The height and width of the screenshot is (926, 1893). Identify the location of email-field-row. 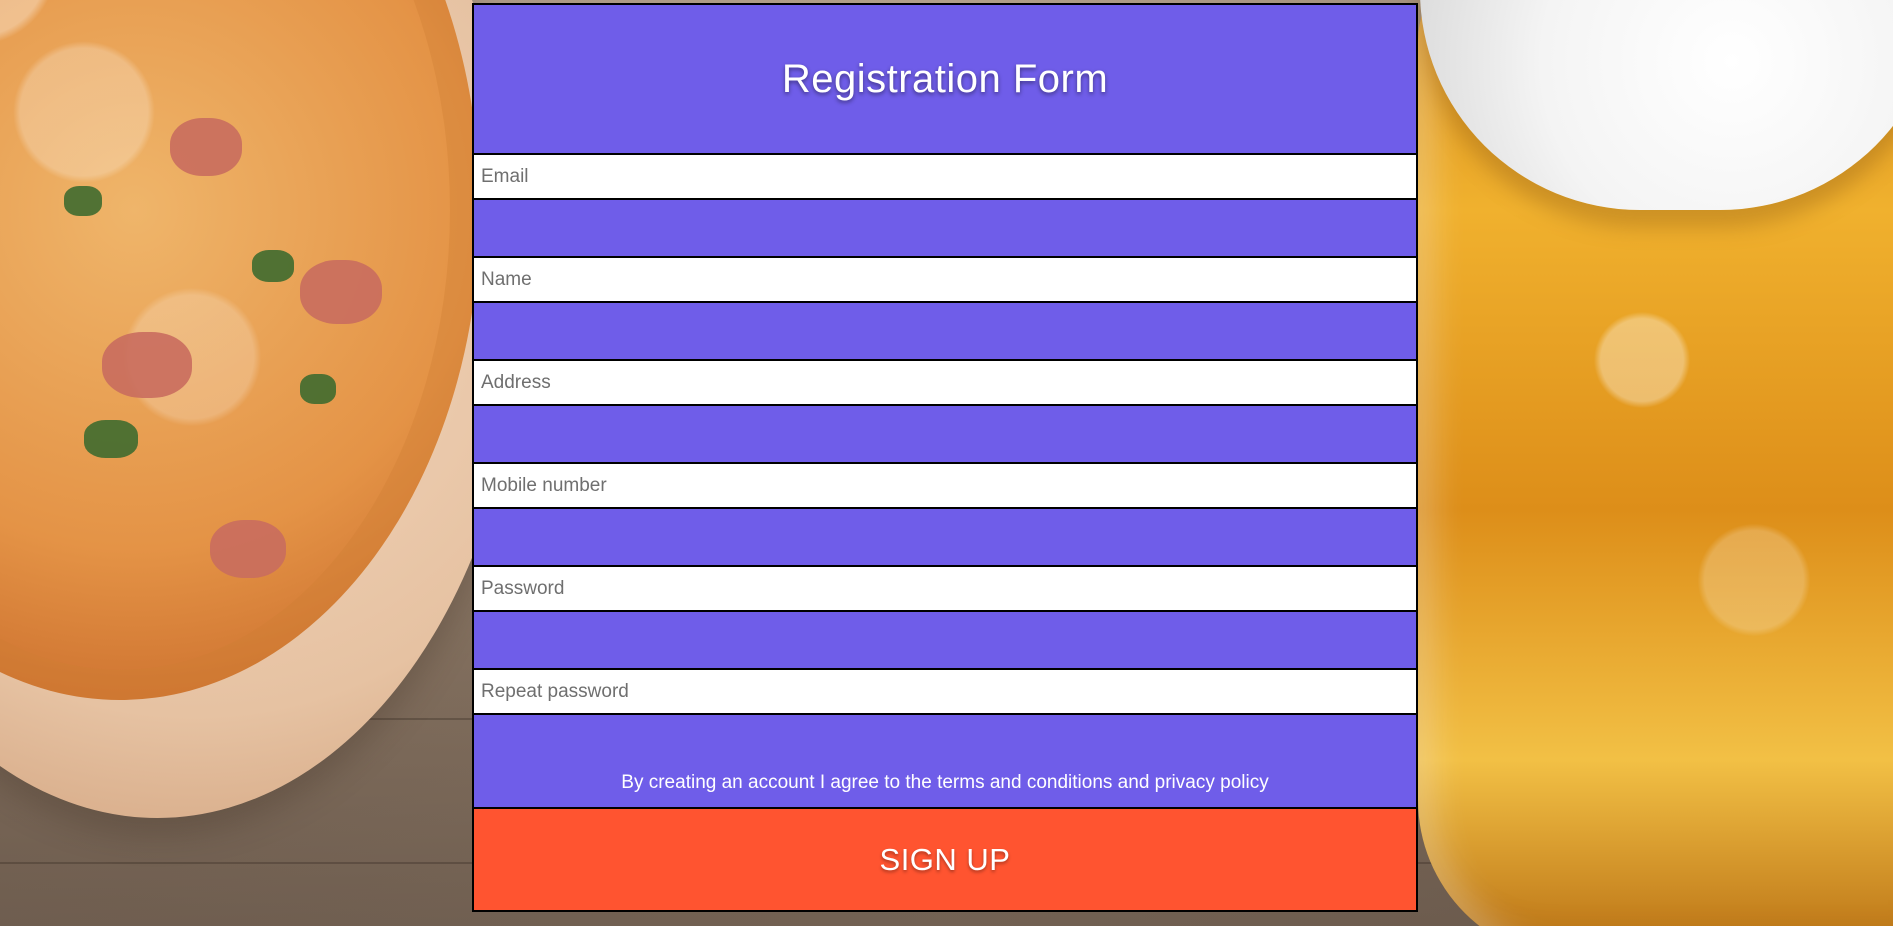
(945, 177).